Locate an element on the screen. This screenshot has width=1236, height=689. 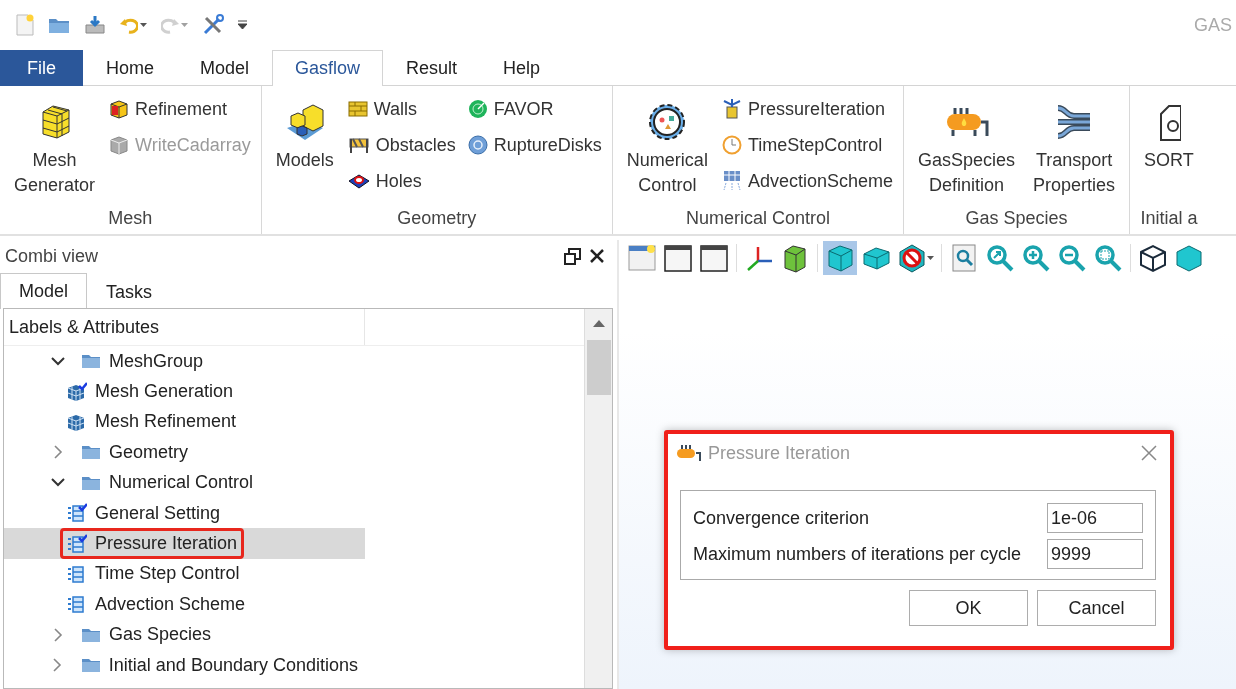
undo-icon is located at coordinates (129, 25).